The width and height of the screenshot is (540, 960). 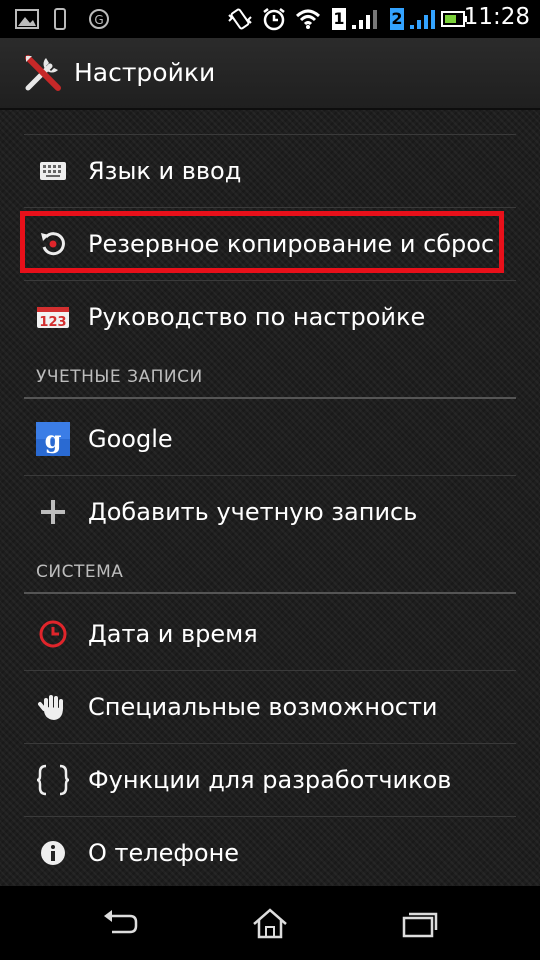 I want to click on settings-item-accessibility: Специальные возможности, so click(x=270, y=707).